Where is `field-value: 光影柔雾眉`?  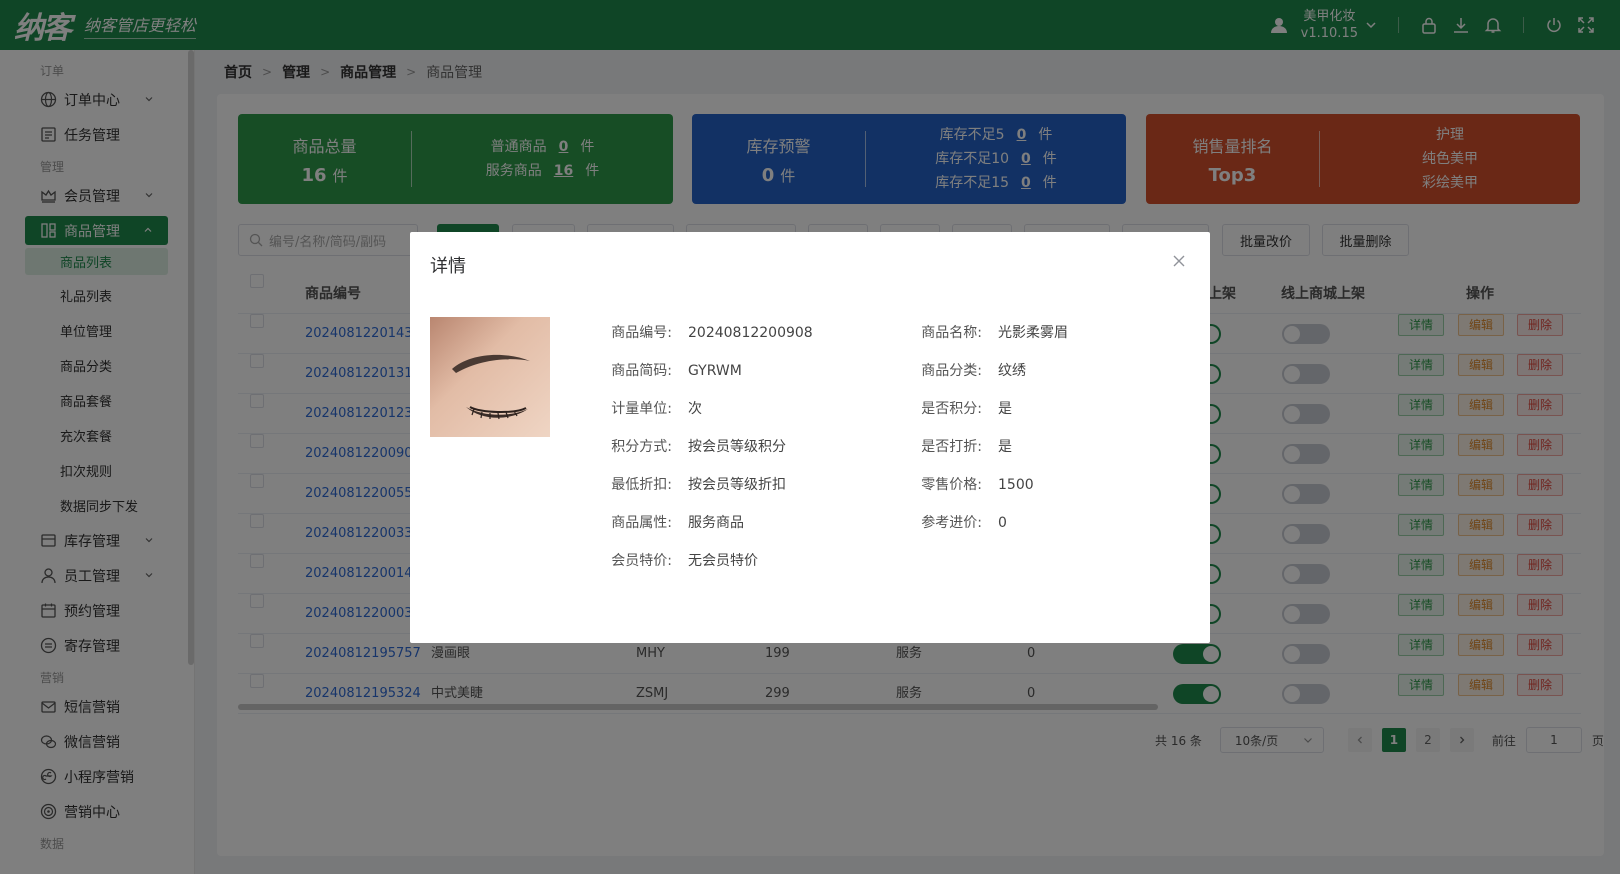 field-value: 光影柔雾眉 is located at coordinates (1033, 333).